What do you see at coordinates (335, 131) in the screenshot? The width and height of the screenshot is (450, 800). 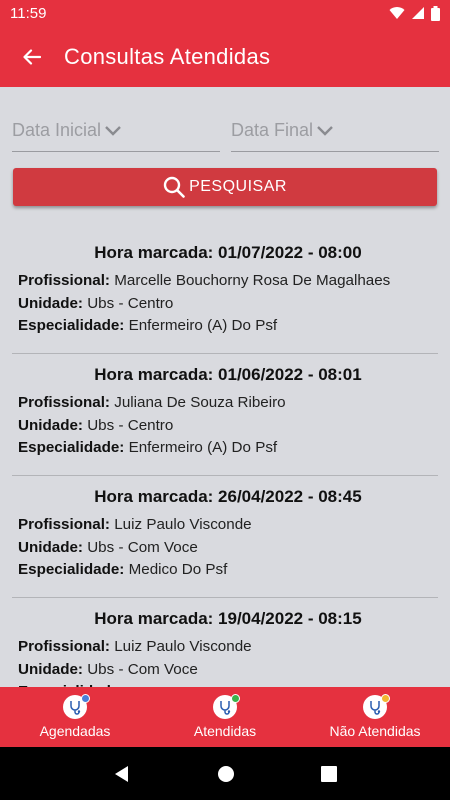 I see `end-date-dropdown: Data Final` at bounding box center [335, 131].